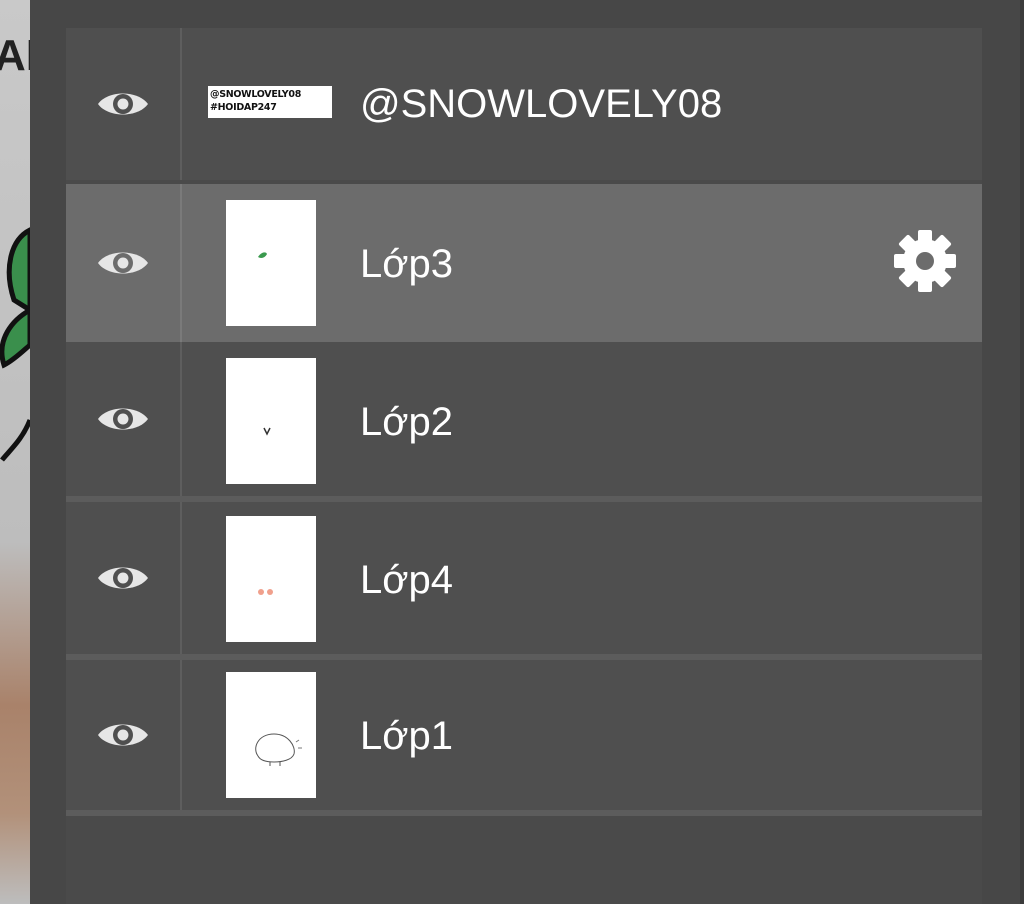  I want to click on gear-icon, so click(925, 261).